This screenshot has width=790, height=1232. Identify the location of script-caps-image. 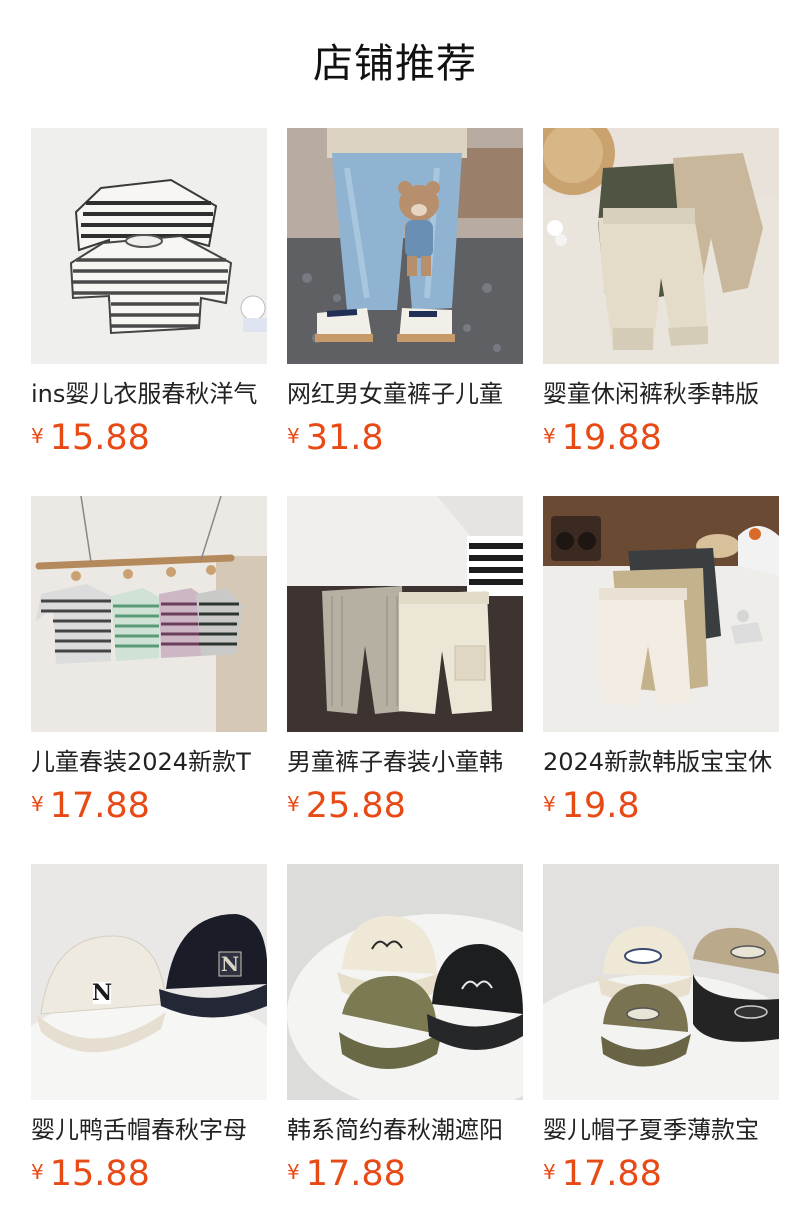
(405, 982).